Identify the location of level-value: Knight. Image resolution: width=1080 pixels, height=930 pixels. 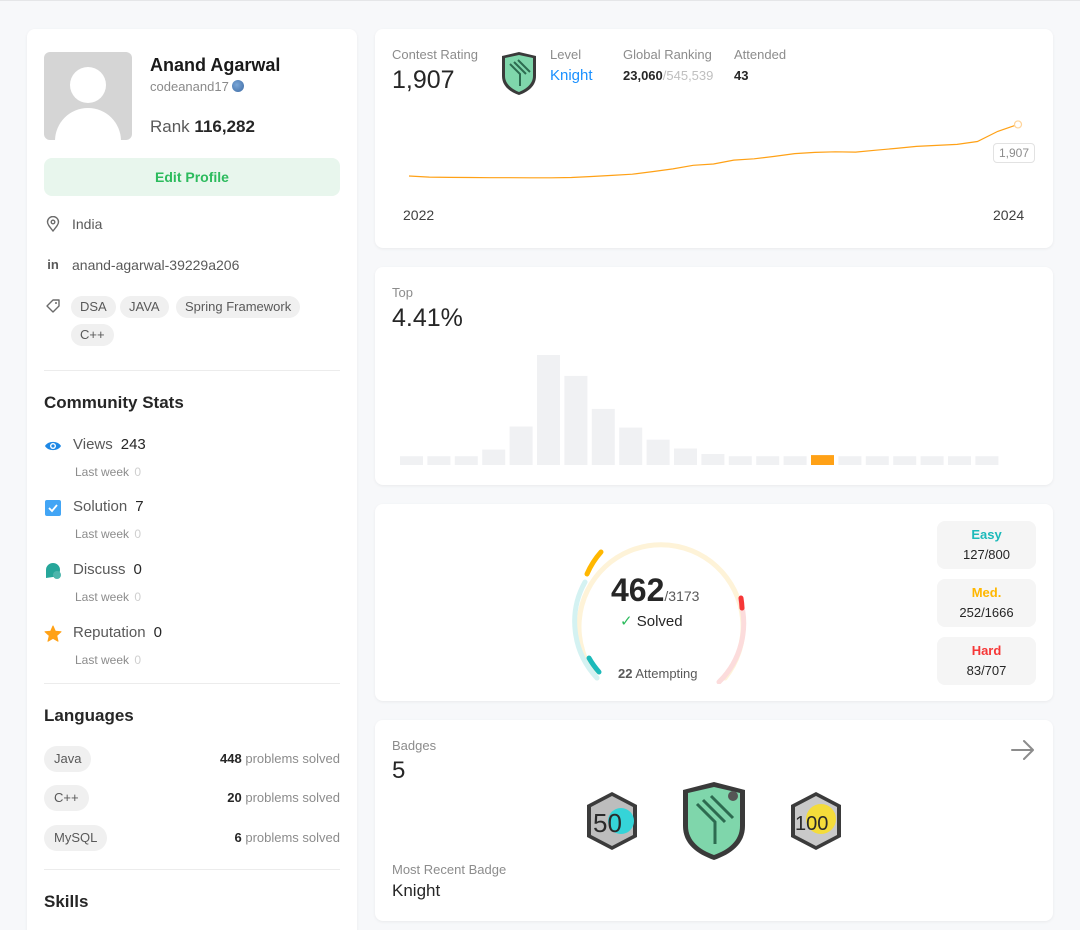
(571, 75).